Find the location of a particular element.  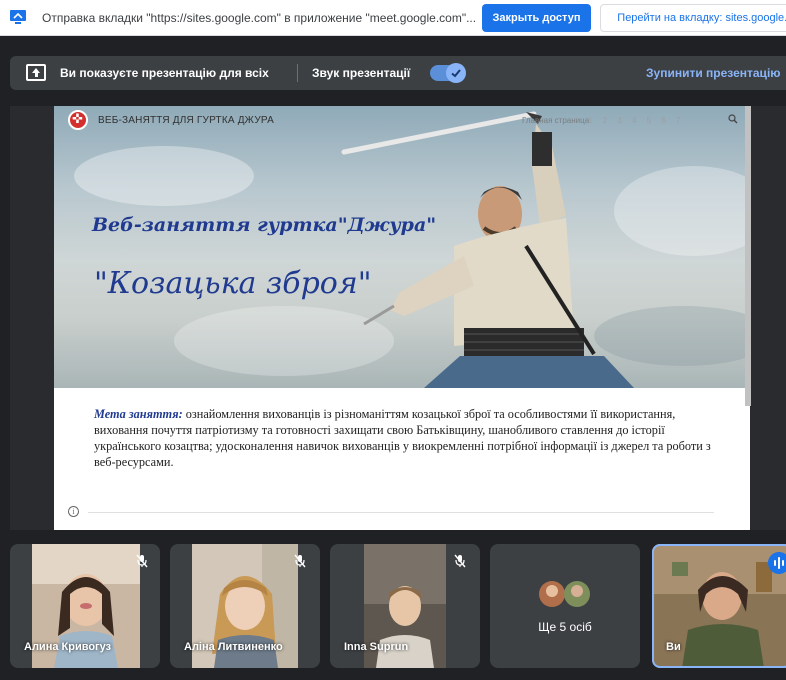

more-participants-tile: Ще 5 осіб is located at coordinates (565, 606).